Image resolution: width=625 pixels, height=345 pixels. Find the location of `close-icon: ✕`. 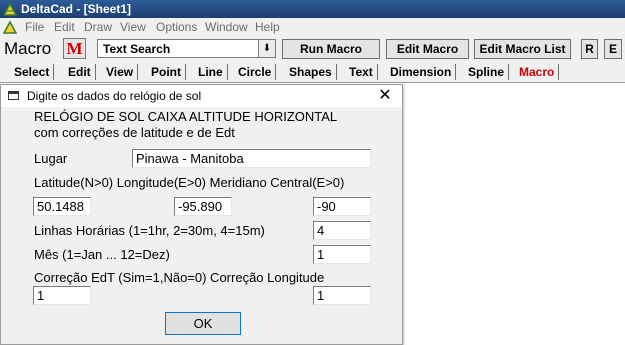

close-icon: ✕ is located at coordinates (385, 96).